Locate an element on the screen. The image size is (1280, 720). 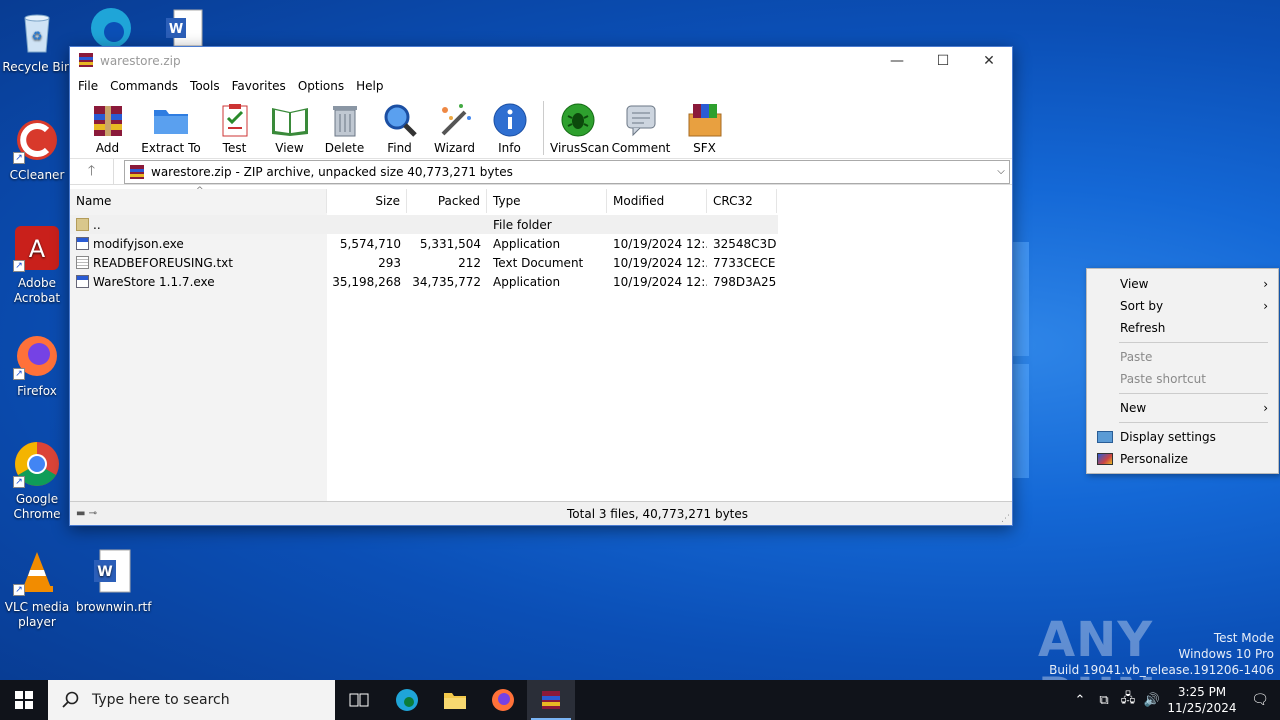
column-header-crc32: CRC32 is located at coordinates (742, 201).